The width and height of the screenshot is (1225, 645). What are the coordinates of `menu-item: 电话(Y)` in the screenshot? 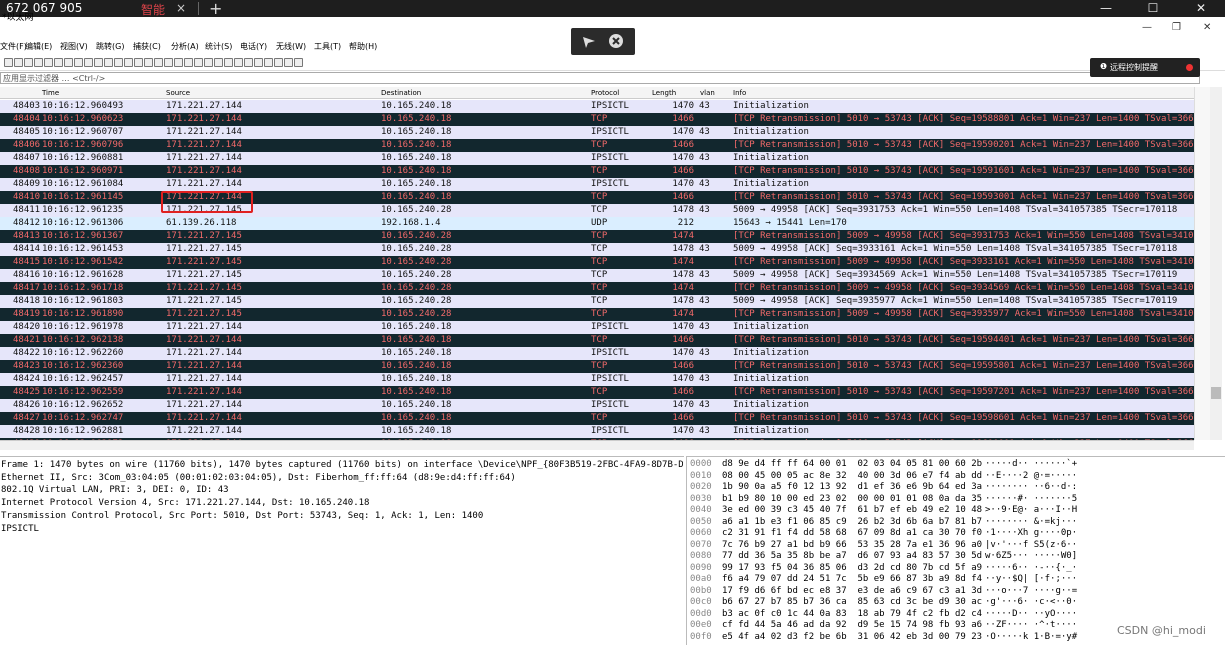 It's located at (253, 46).